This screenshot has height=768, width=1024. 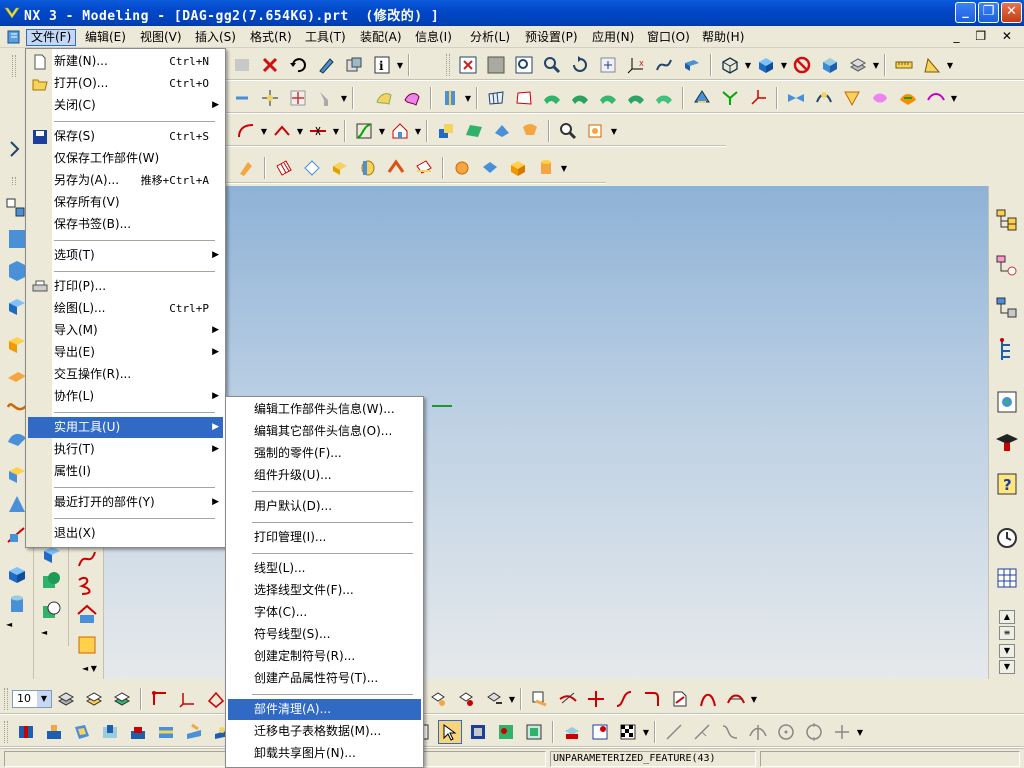 I want to click on angled-line-icon, so click(x=702, y=732).